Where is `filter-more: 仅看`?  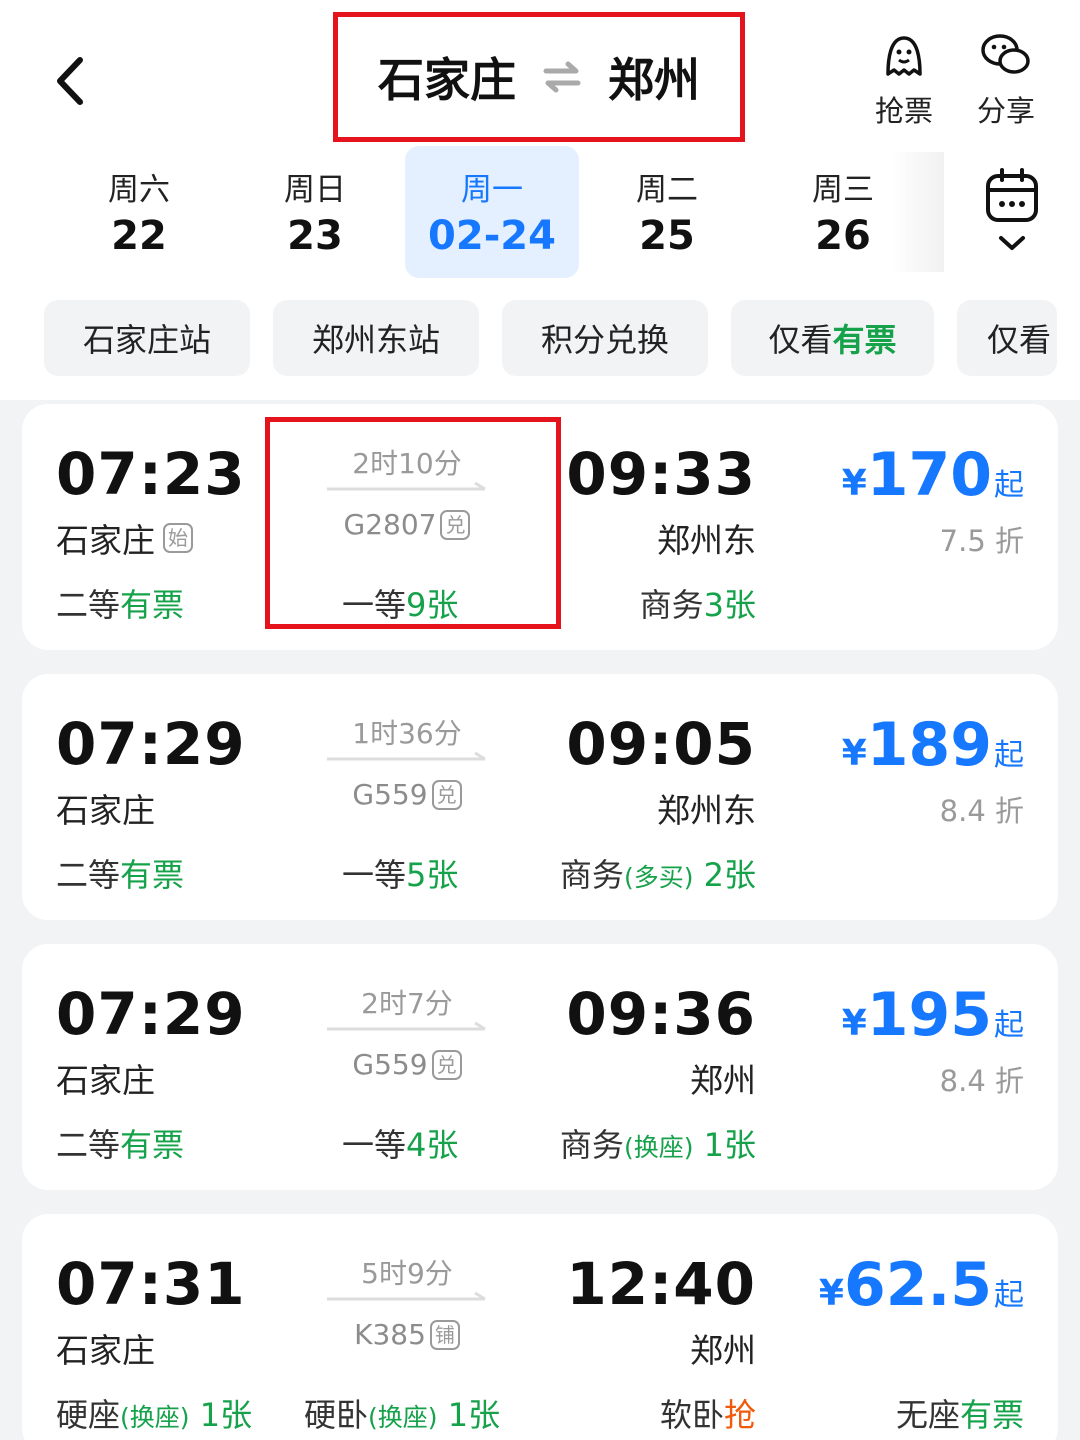 filter-more: 仅看 is located at coordinates (1007, 338).